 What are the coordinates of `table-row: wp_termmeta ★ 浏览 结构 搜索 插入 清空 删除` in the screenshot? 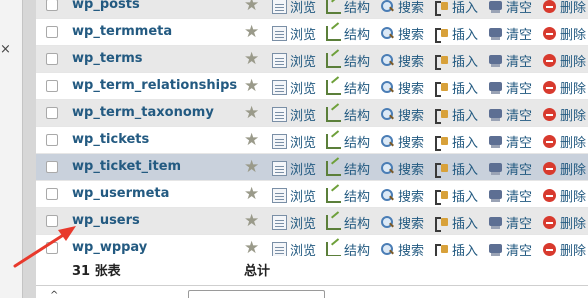 It's located at (312, 32).